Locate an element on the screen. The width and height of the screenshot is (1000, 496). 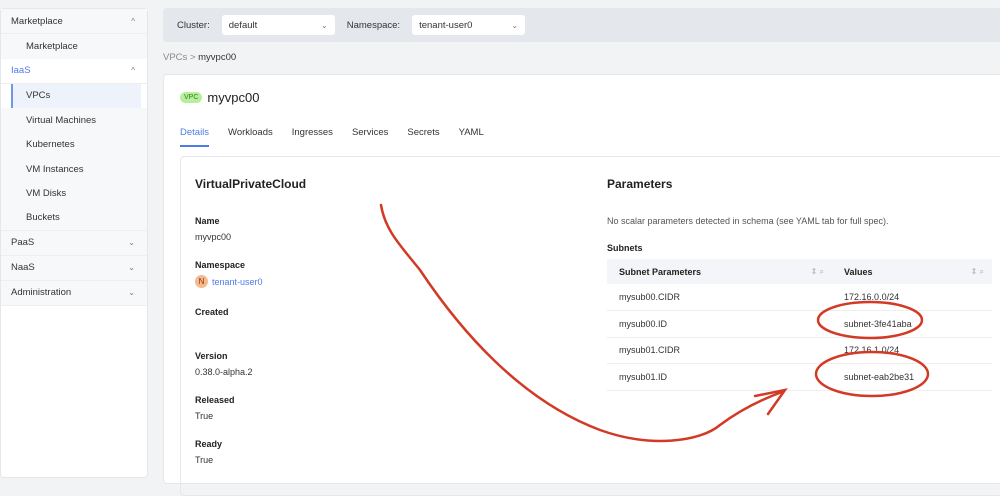
table-row: mysub00.CIDR 172.16.0.0/24 is located at coordinates (799, 297).